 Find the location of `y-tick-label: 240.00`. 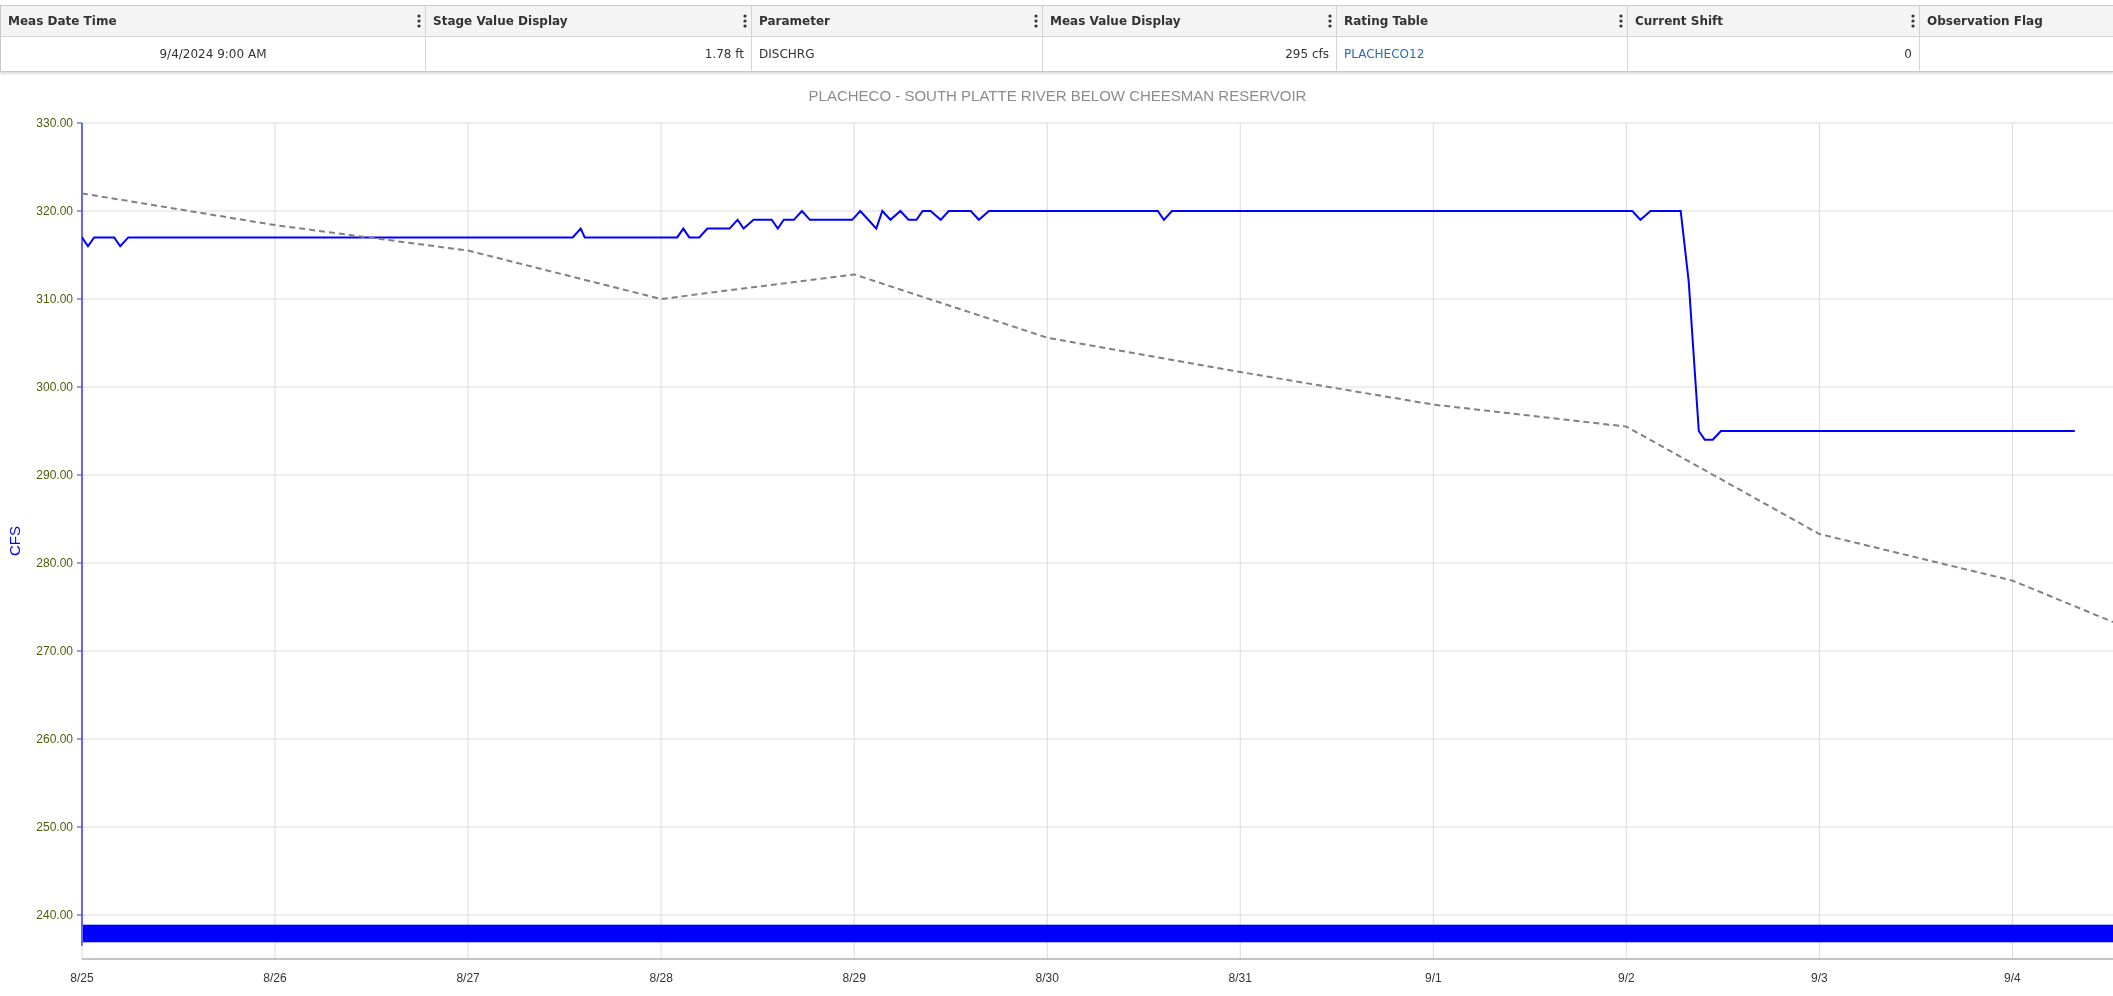

y-tick-label: 240.00 is located at coordinates (54, 915).